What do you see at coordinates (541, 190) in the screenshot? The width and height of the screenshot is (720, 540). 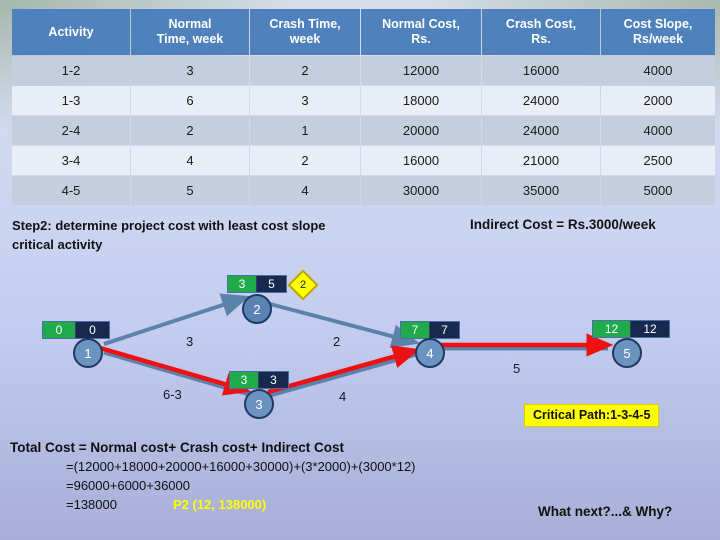 I see `cell-crash-cost: 35000` at bounding box center [541, 190].